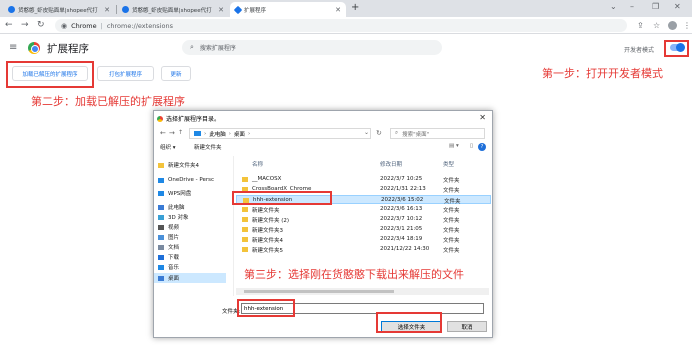  I want to click on new-folder-button: 新建文件夹, so click(208, 147).